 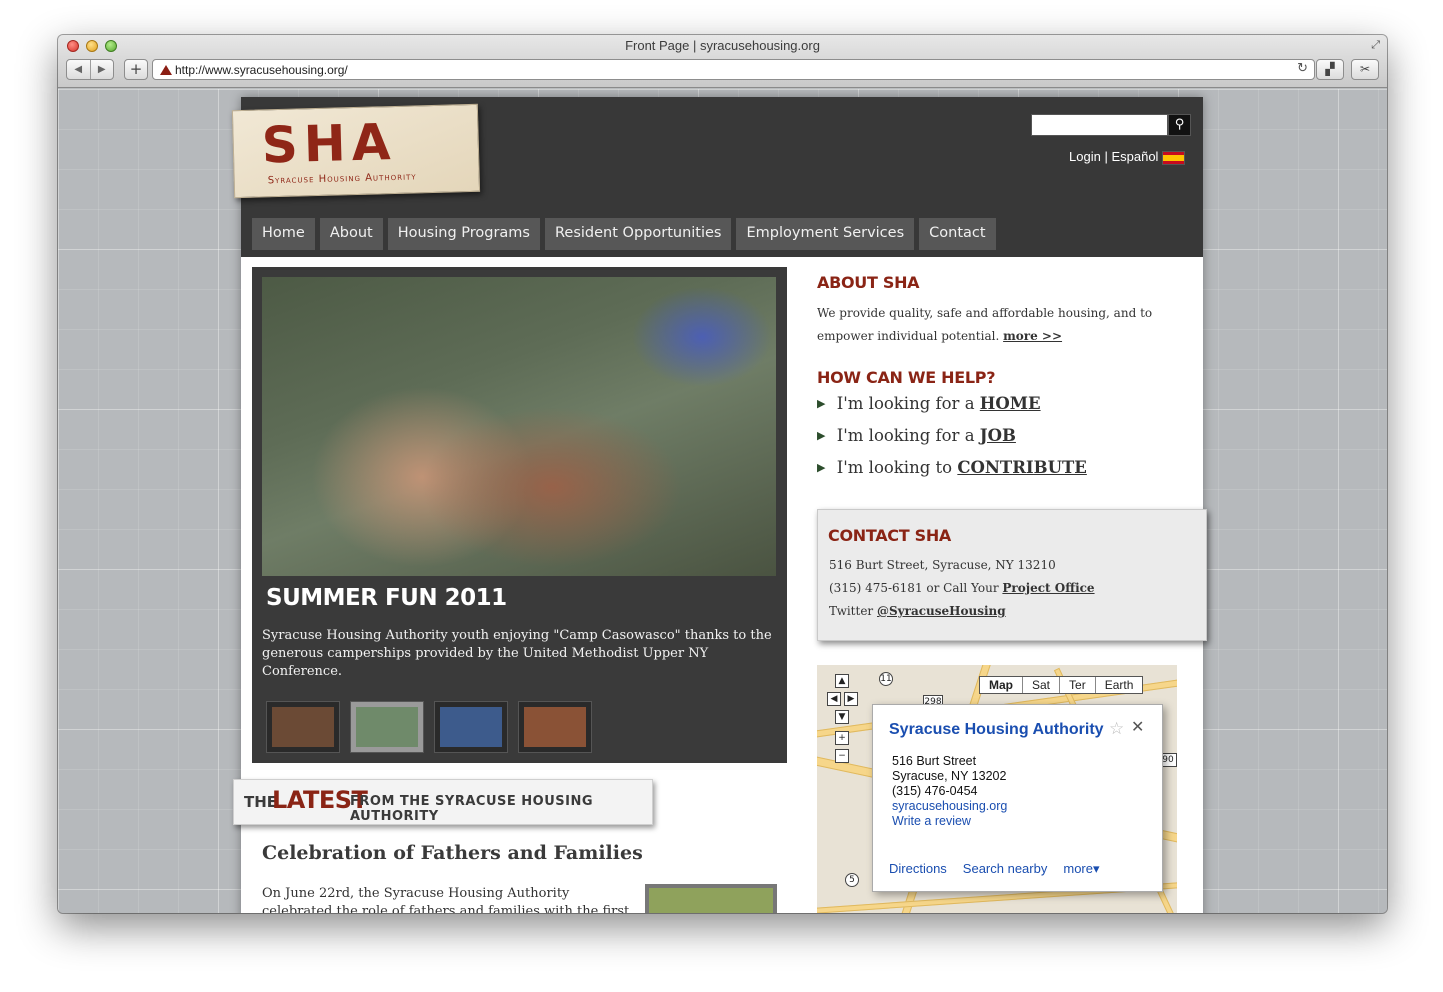 I want to click on map-route-label: 11, so click(x=886, y=679).